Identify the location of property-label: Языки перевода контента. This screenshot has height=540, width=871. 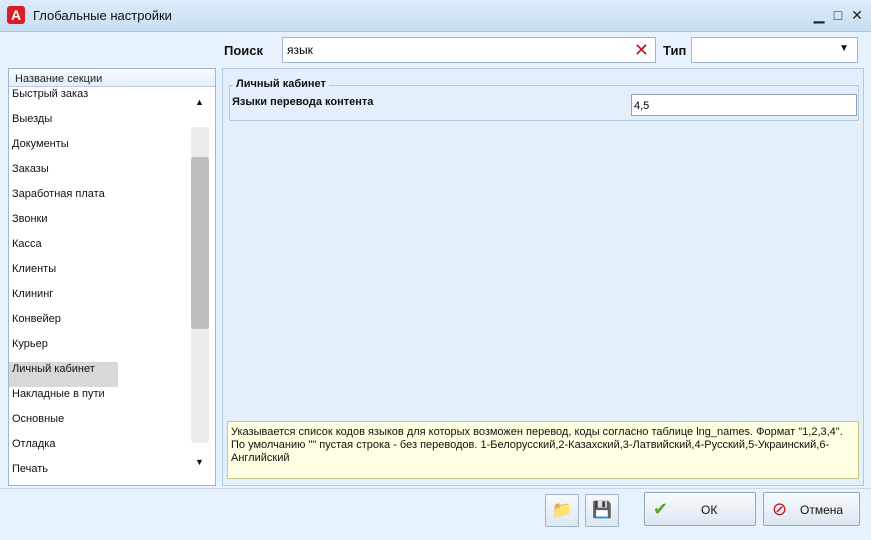
(303, 102).